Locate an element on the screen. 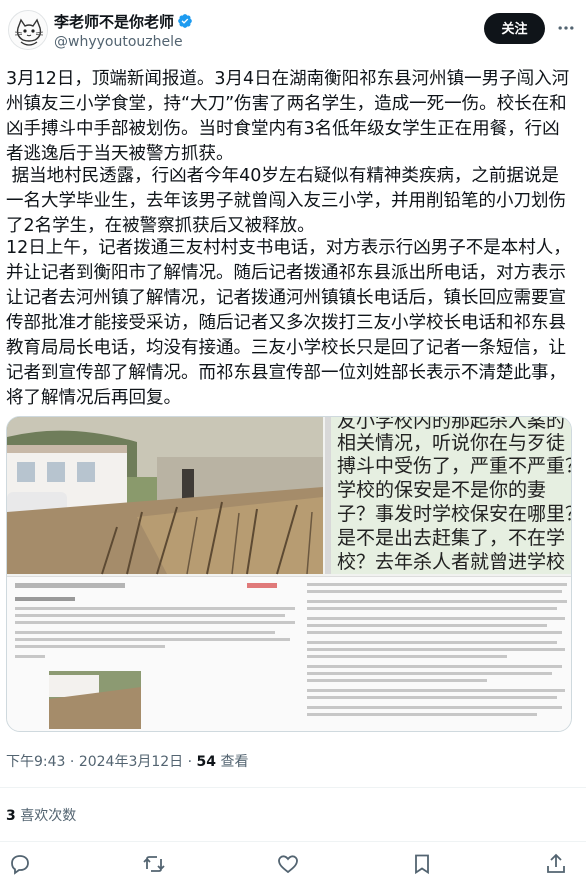  tweet-time: 下午9:43 is located at coordinates (35, 762).